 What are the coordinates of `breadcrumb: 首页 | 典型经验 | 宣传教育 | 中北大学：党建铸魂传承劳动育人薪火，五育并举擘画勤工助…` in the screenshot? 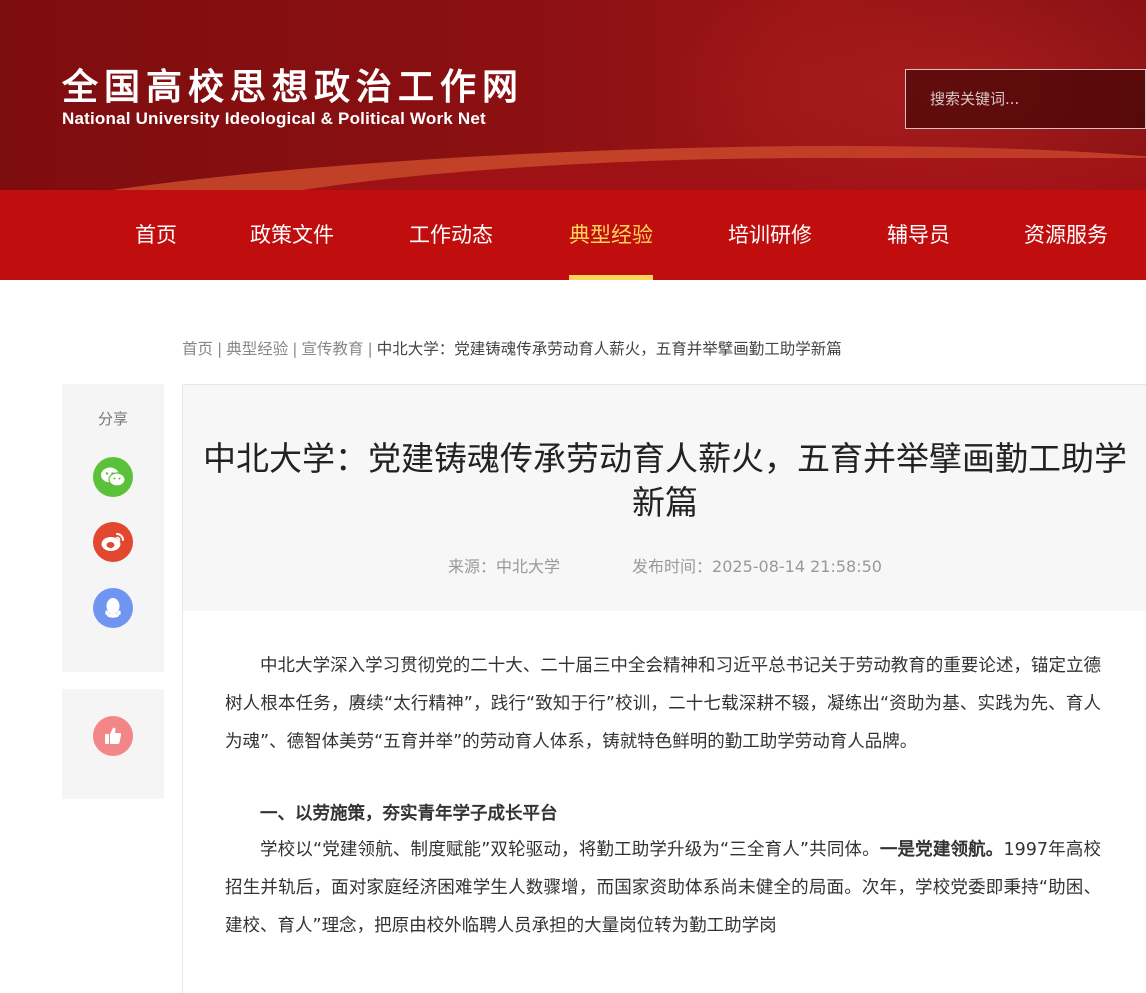 It's located at (512, 348).